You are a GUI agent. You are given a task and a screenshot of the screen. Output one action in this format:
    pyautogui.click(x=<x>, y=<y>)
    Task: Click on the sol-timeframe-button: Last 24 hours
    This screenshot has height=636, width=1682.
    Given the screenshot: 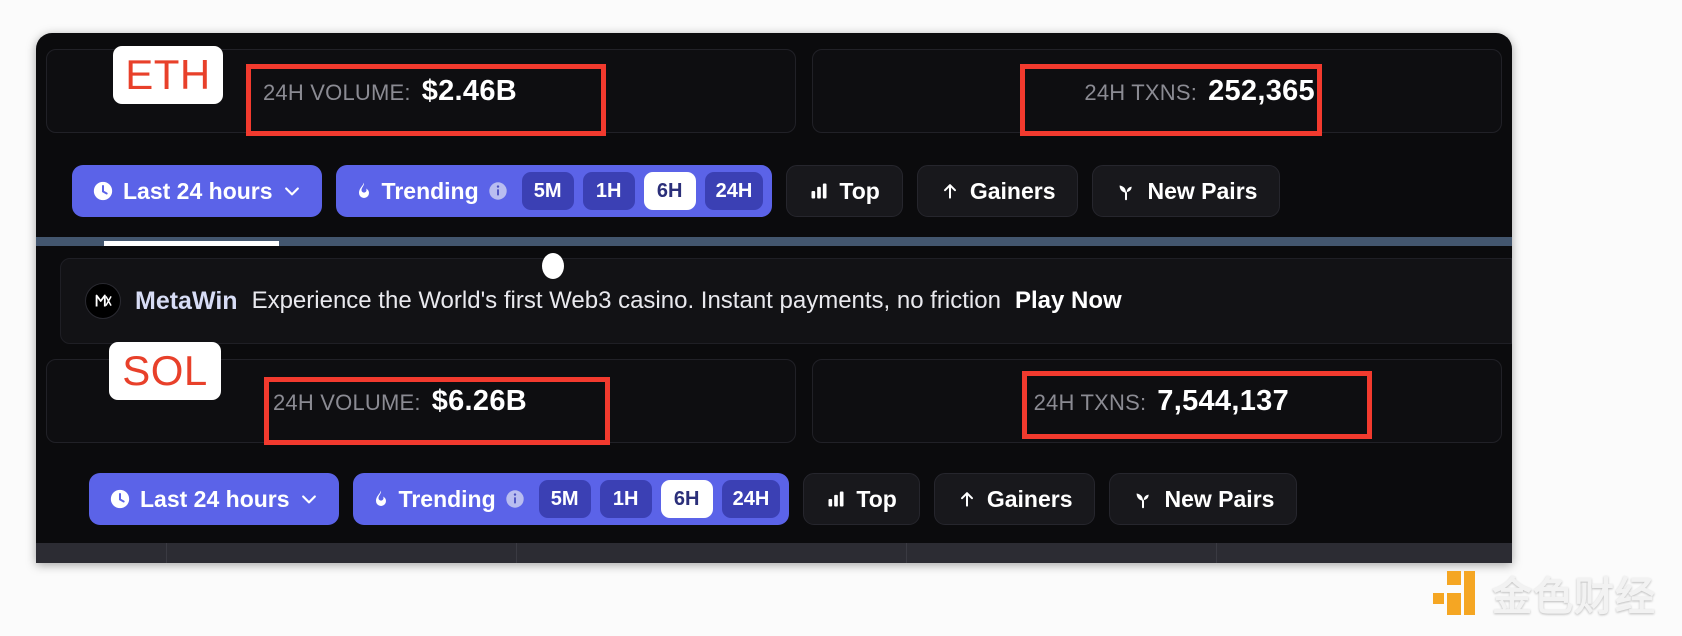 What is the action you would take?
    pyautogui.click(x=214, y=499)
    